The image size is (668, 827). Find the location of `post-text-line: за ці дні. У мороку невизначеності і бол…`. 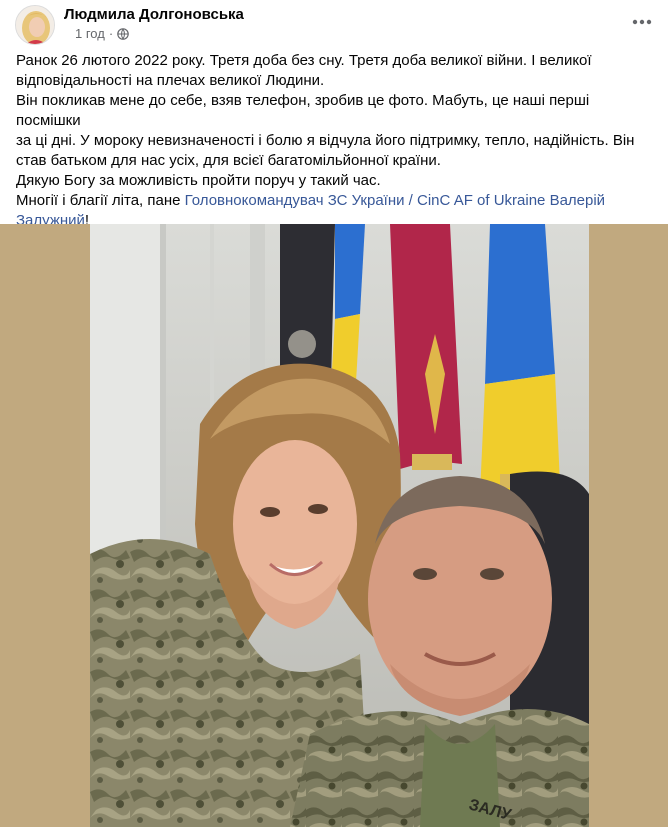

post-text-line: за ці дні. У мороку невизначеності і бол… is located at coordinates (325, 140).